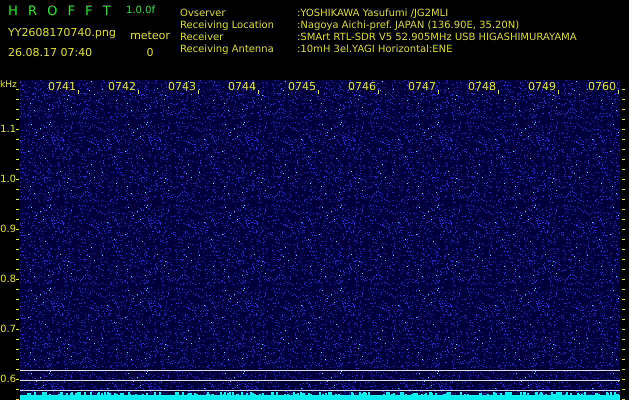 The width and height of the screenshot is (629, 400). I want to click on unit-label: kHz, so click(8, 85).